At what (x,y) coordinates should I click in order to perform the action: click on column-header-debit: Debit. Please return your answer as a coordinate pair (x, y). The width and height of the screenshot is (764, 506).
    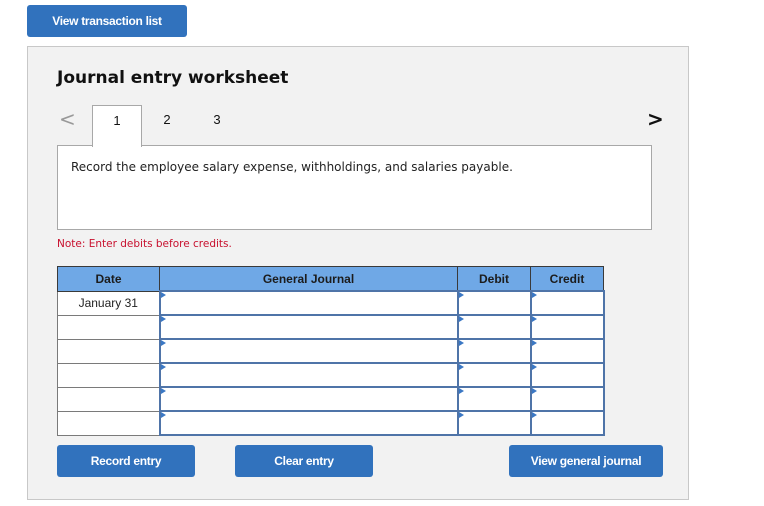
    Looking at the image, I should click on (494, 279).